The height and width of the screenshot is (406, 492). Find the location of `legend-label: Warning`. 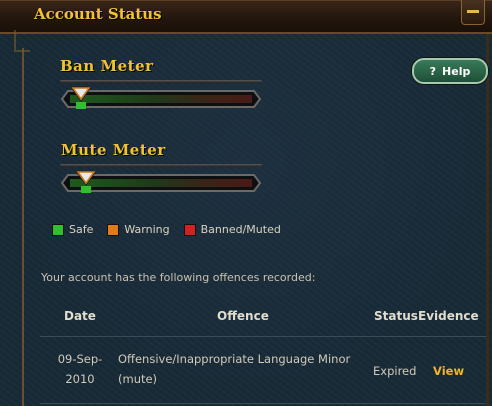

legend-label: Warning is located at coordinates (147, 229).